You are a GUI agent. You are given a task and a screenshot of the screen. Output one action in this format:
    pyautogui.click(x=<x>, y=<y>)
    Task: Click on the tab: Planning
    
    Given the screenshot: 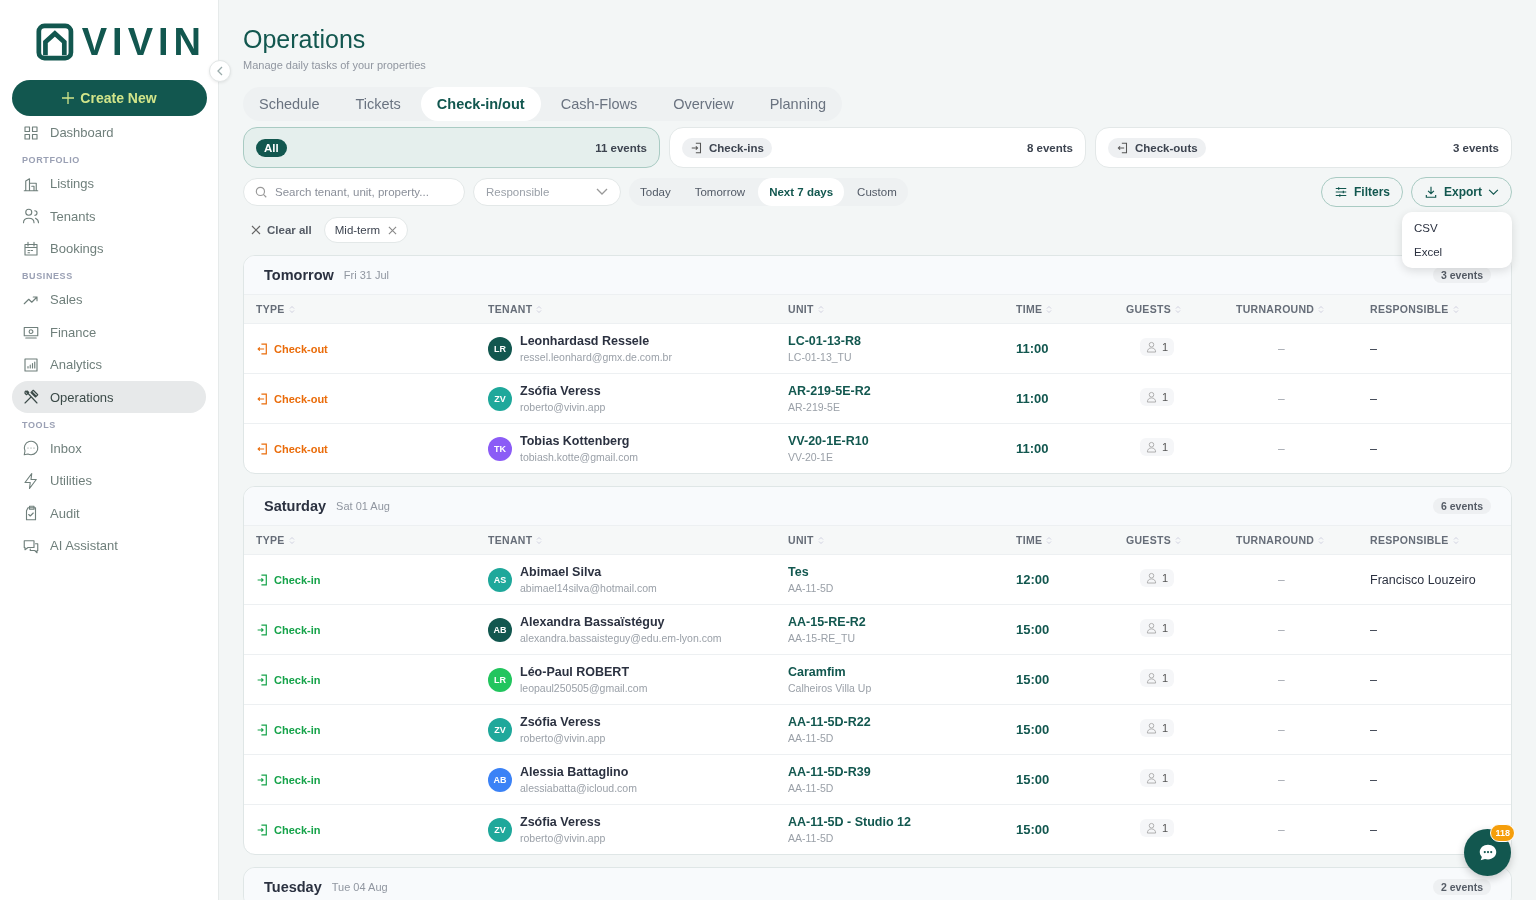 What is the action you would take?
    pyautogui.click(x=798, y=104)
    